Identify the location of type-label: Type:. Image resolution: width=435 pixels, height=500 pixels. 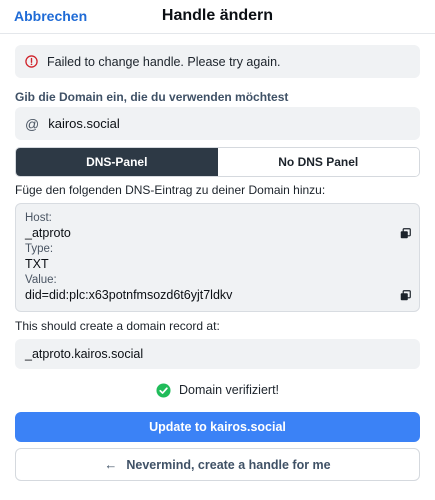
(39, 249).